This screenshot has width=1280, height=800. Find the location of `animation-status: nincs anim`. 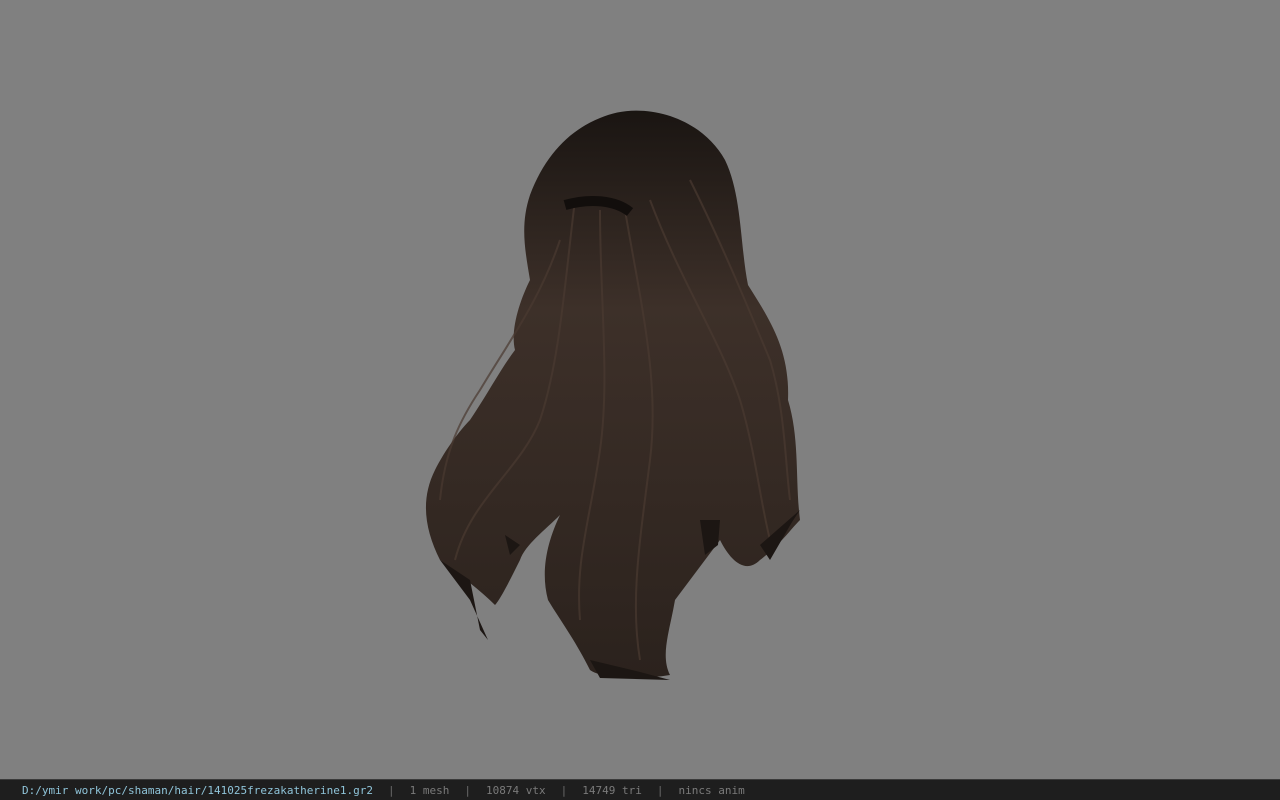

animation-status: nincs anim is located at coordinates (711, 790).